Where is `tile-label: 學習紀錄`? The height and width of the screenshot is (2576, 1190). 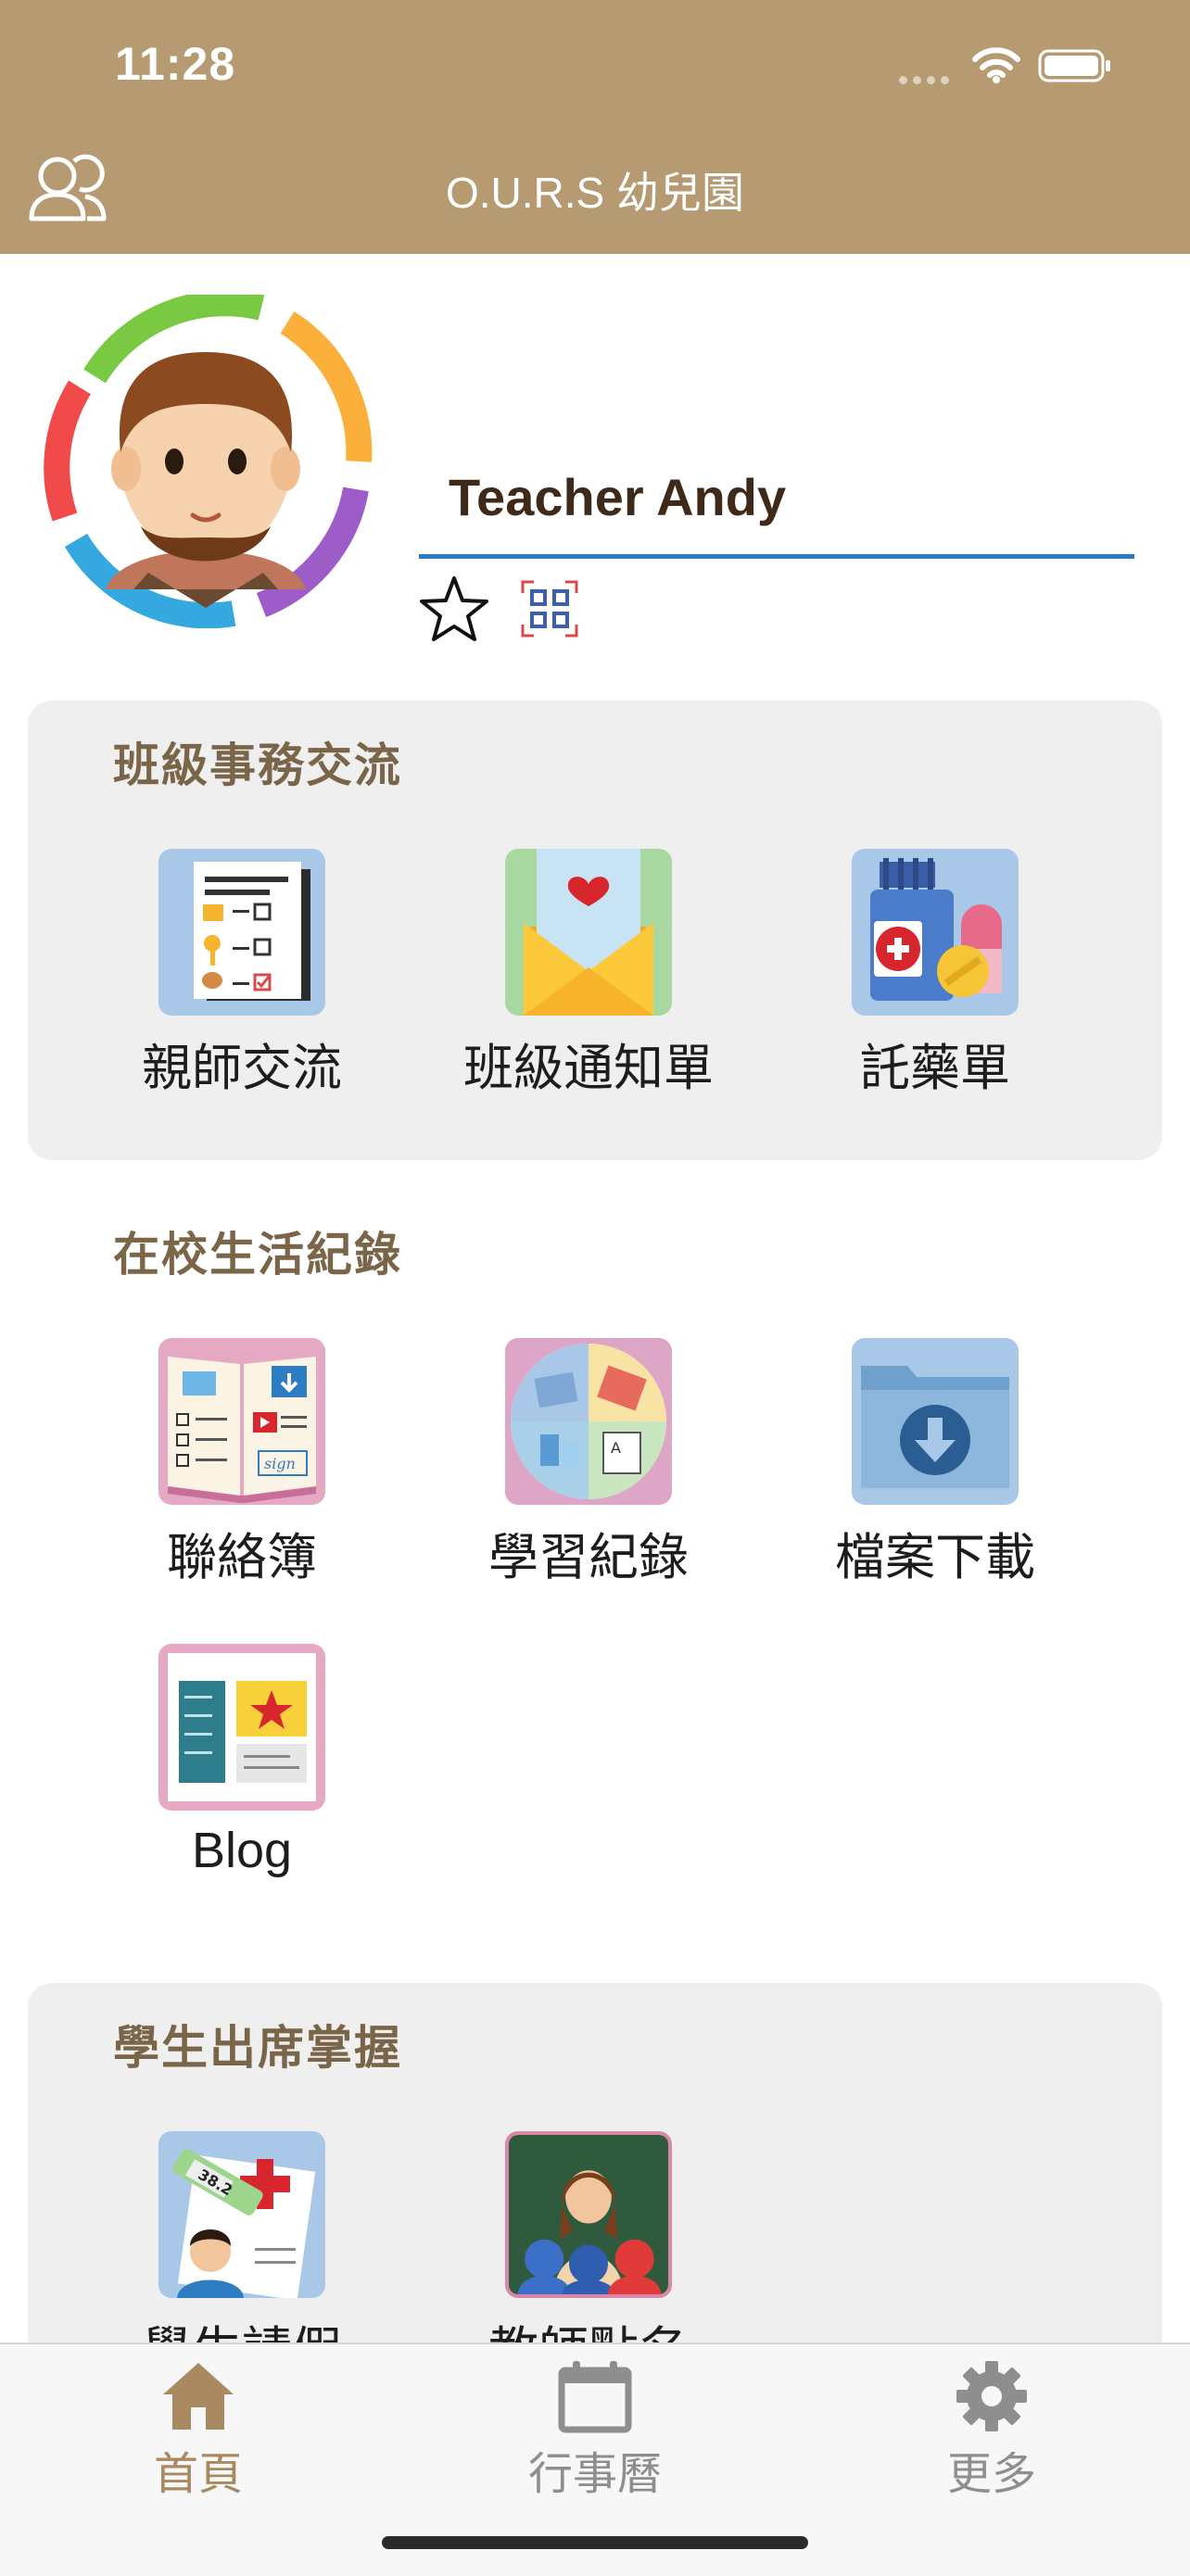
tile-label: 學習紀錄 is located at coordinates (588, 1558).